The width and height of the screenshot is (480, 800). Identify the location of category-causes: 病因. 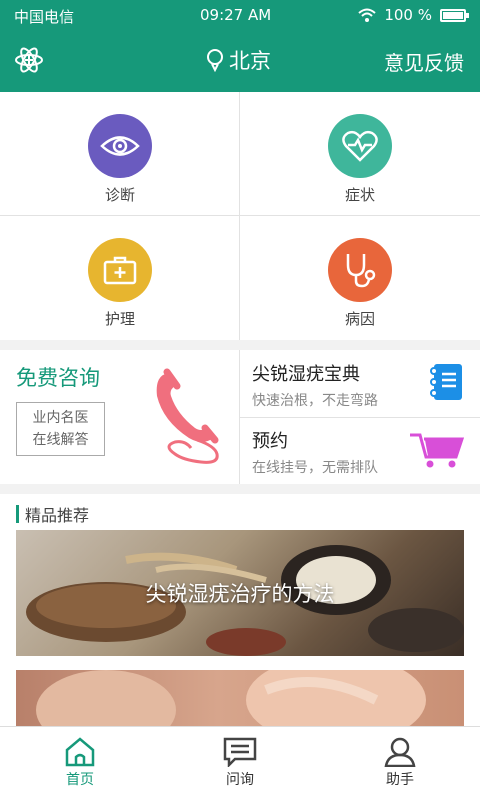
(360, 278).